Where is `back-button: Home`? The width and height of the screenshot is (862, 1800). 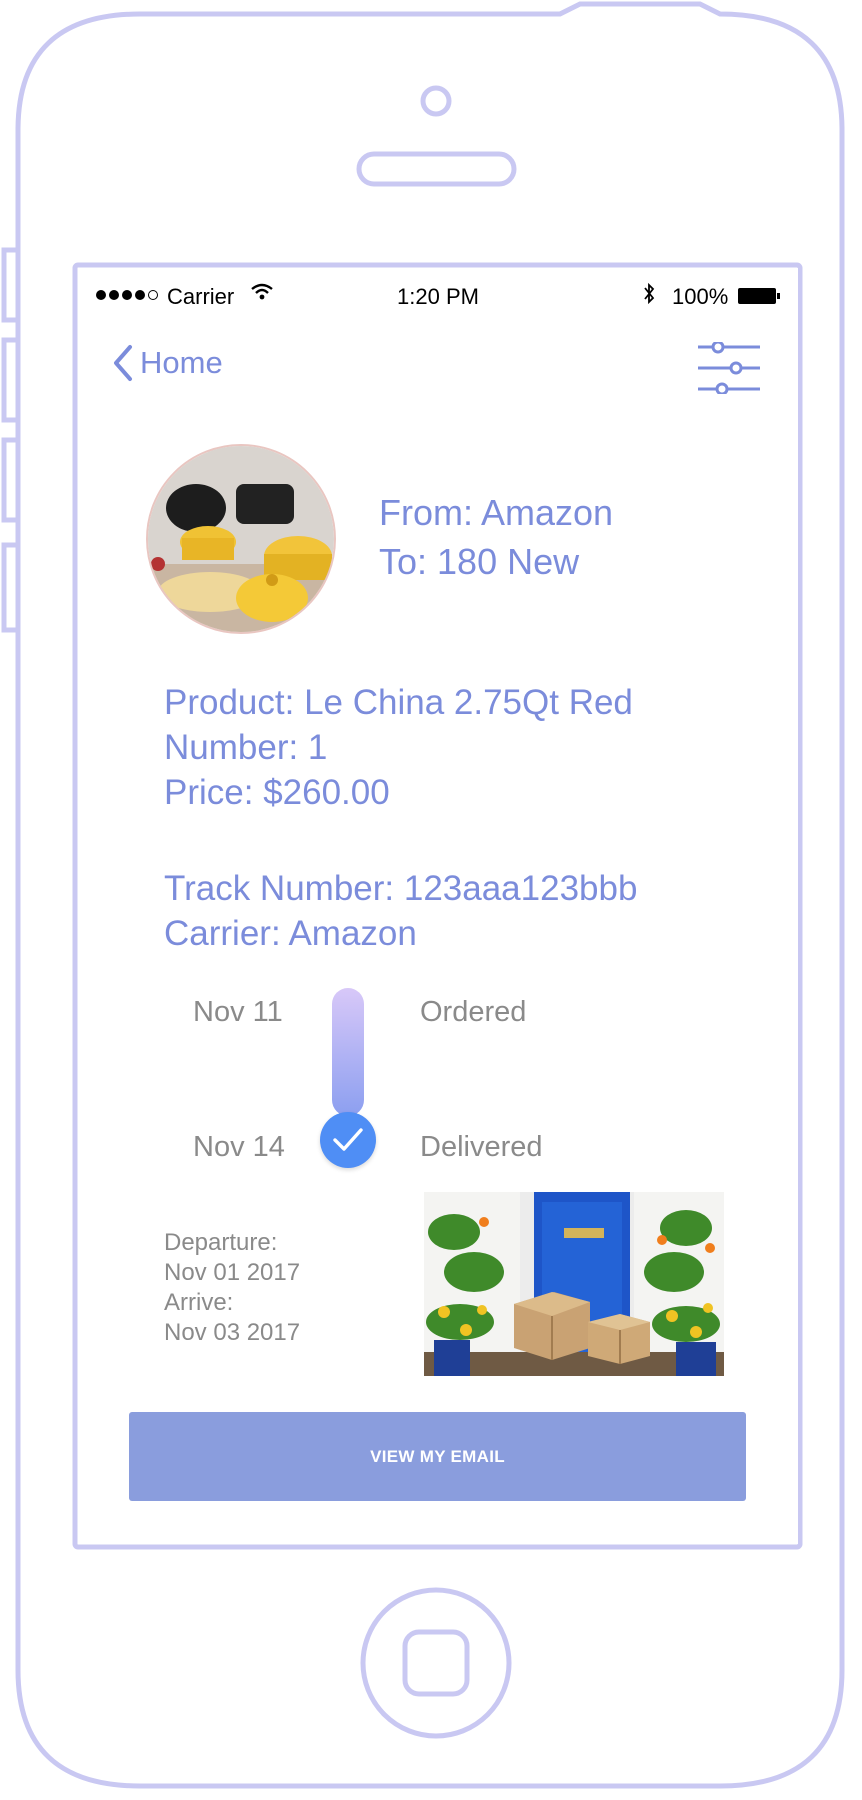
back-button: Home is located at coordinates (167, 363).